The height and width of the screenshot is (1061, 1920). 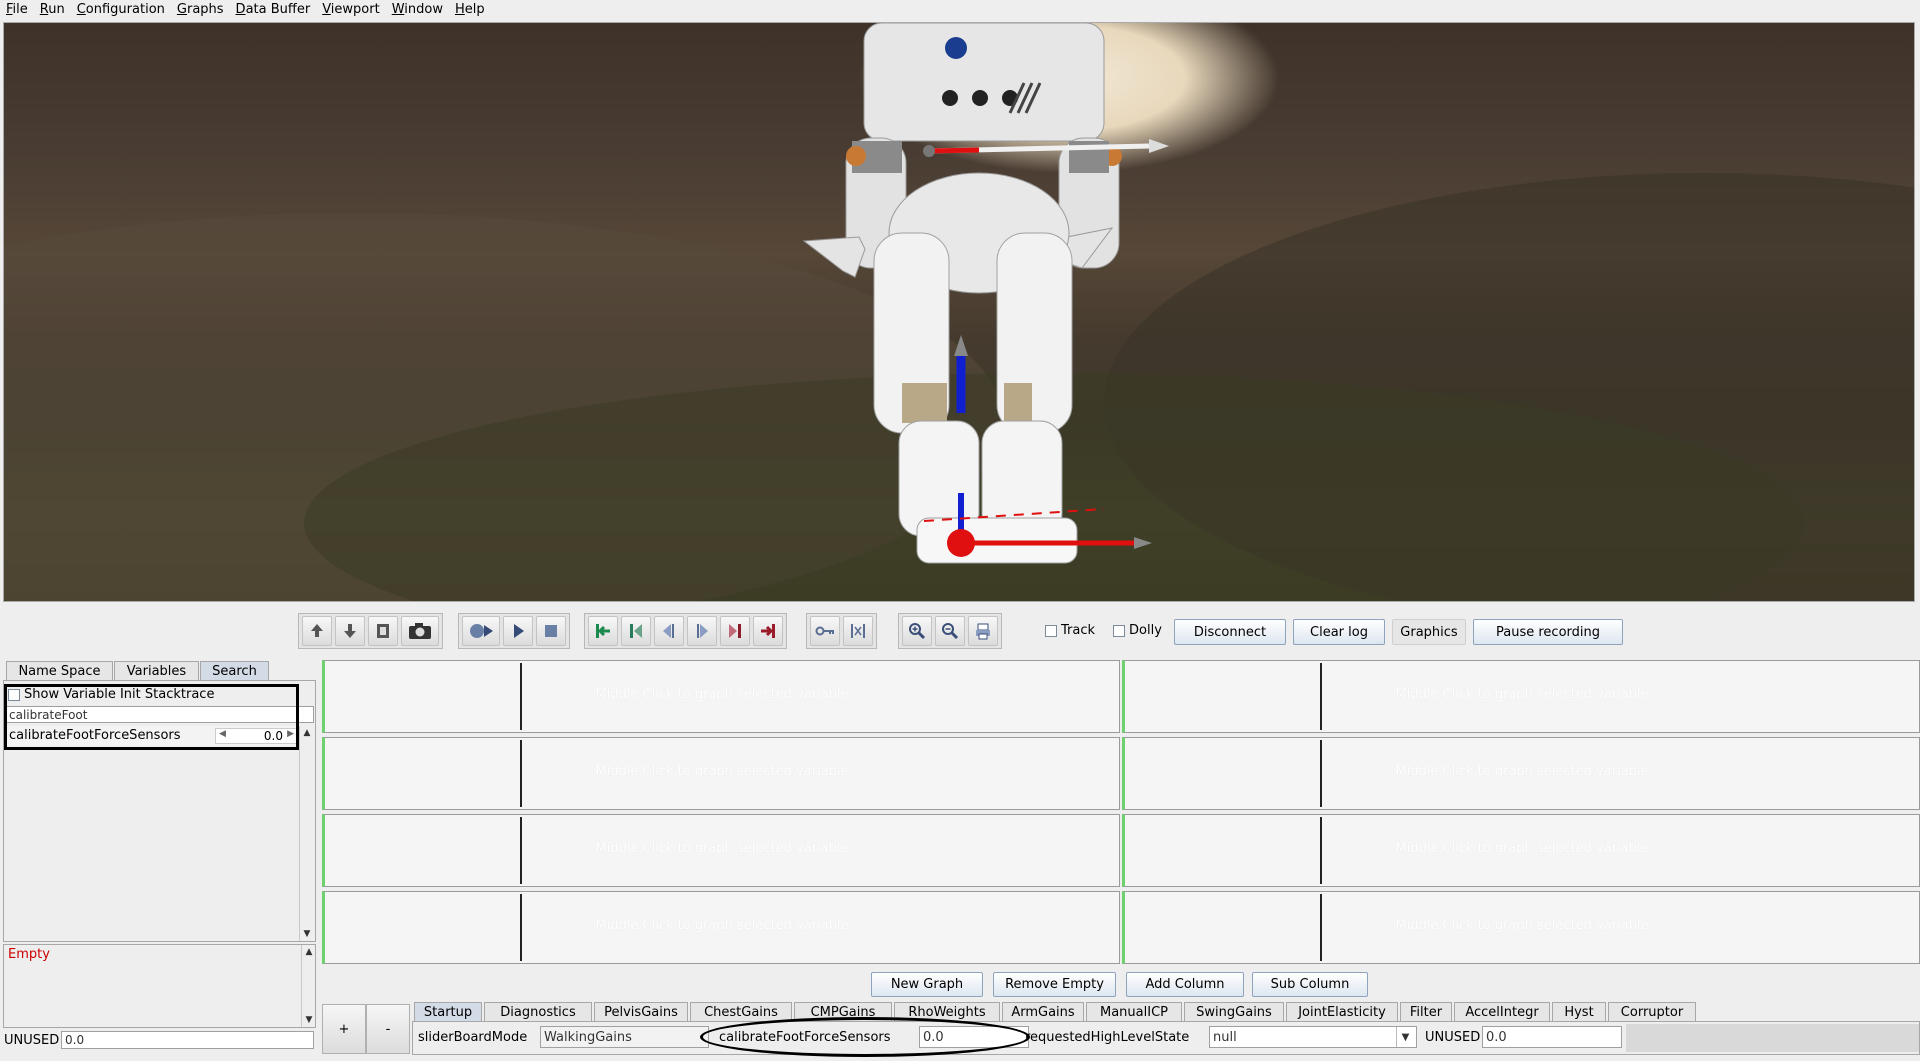 What do you see at coordinates (1339, 632) in the screenshot?
I see `clear-log-button: Clear log` at bounding box center [1339, 632].